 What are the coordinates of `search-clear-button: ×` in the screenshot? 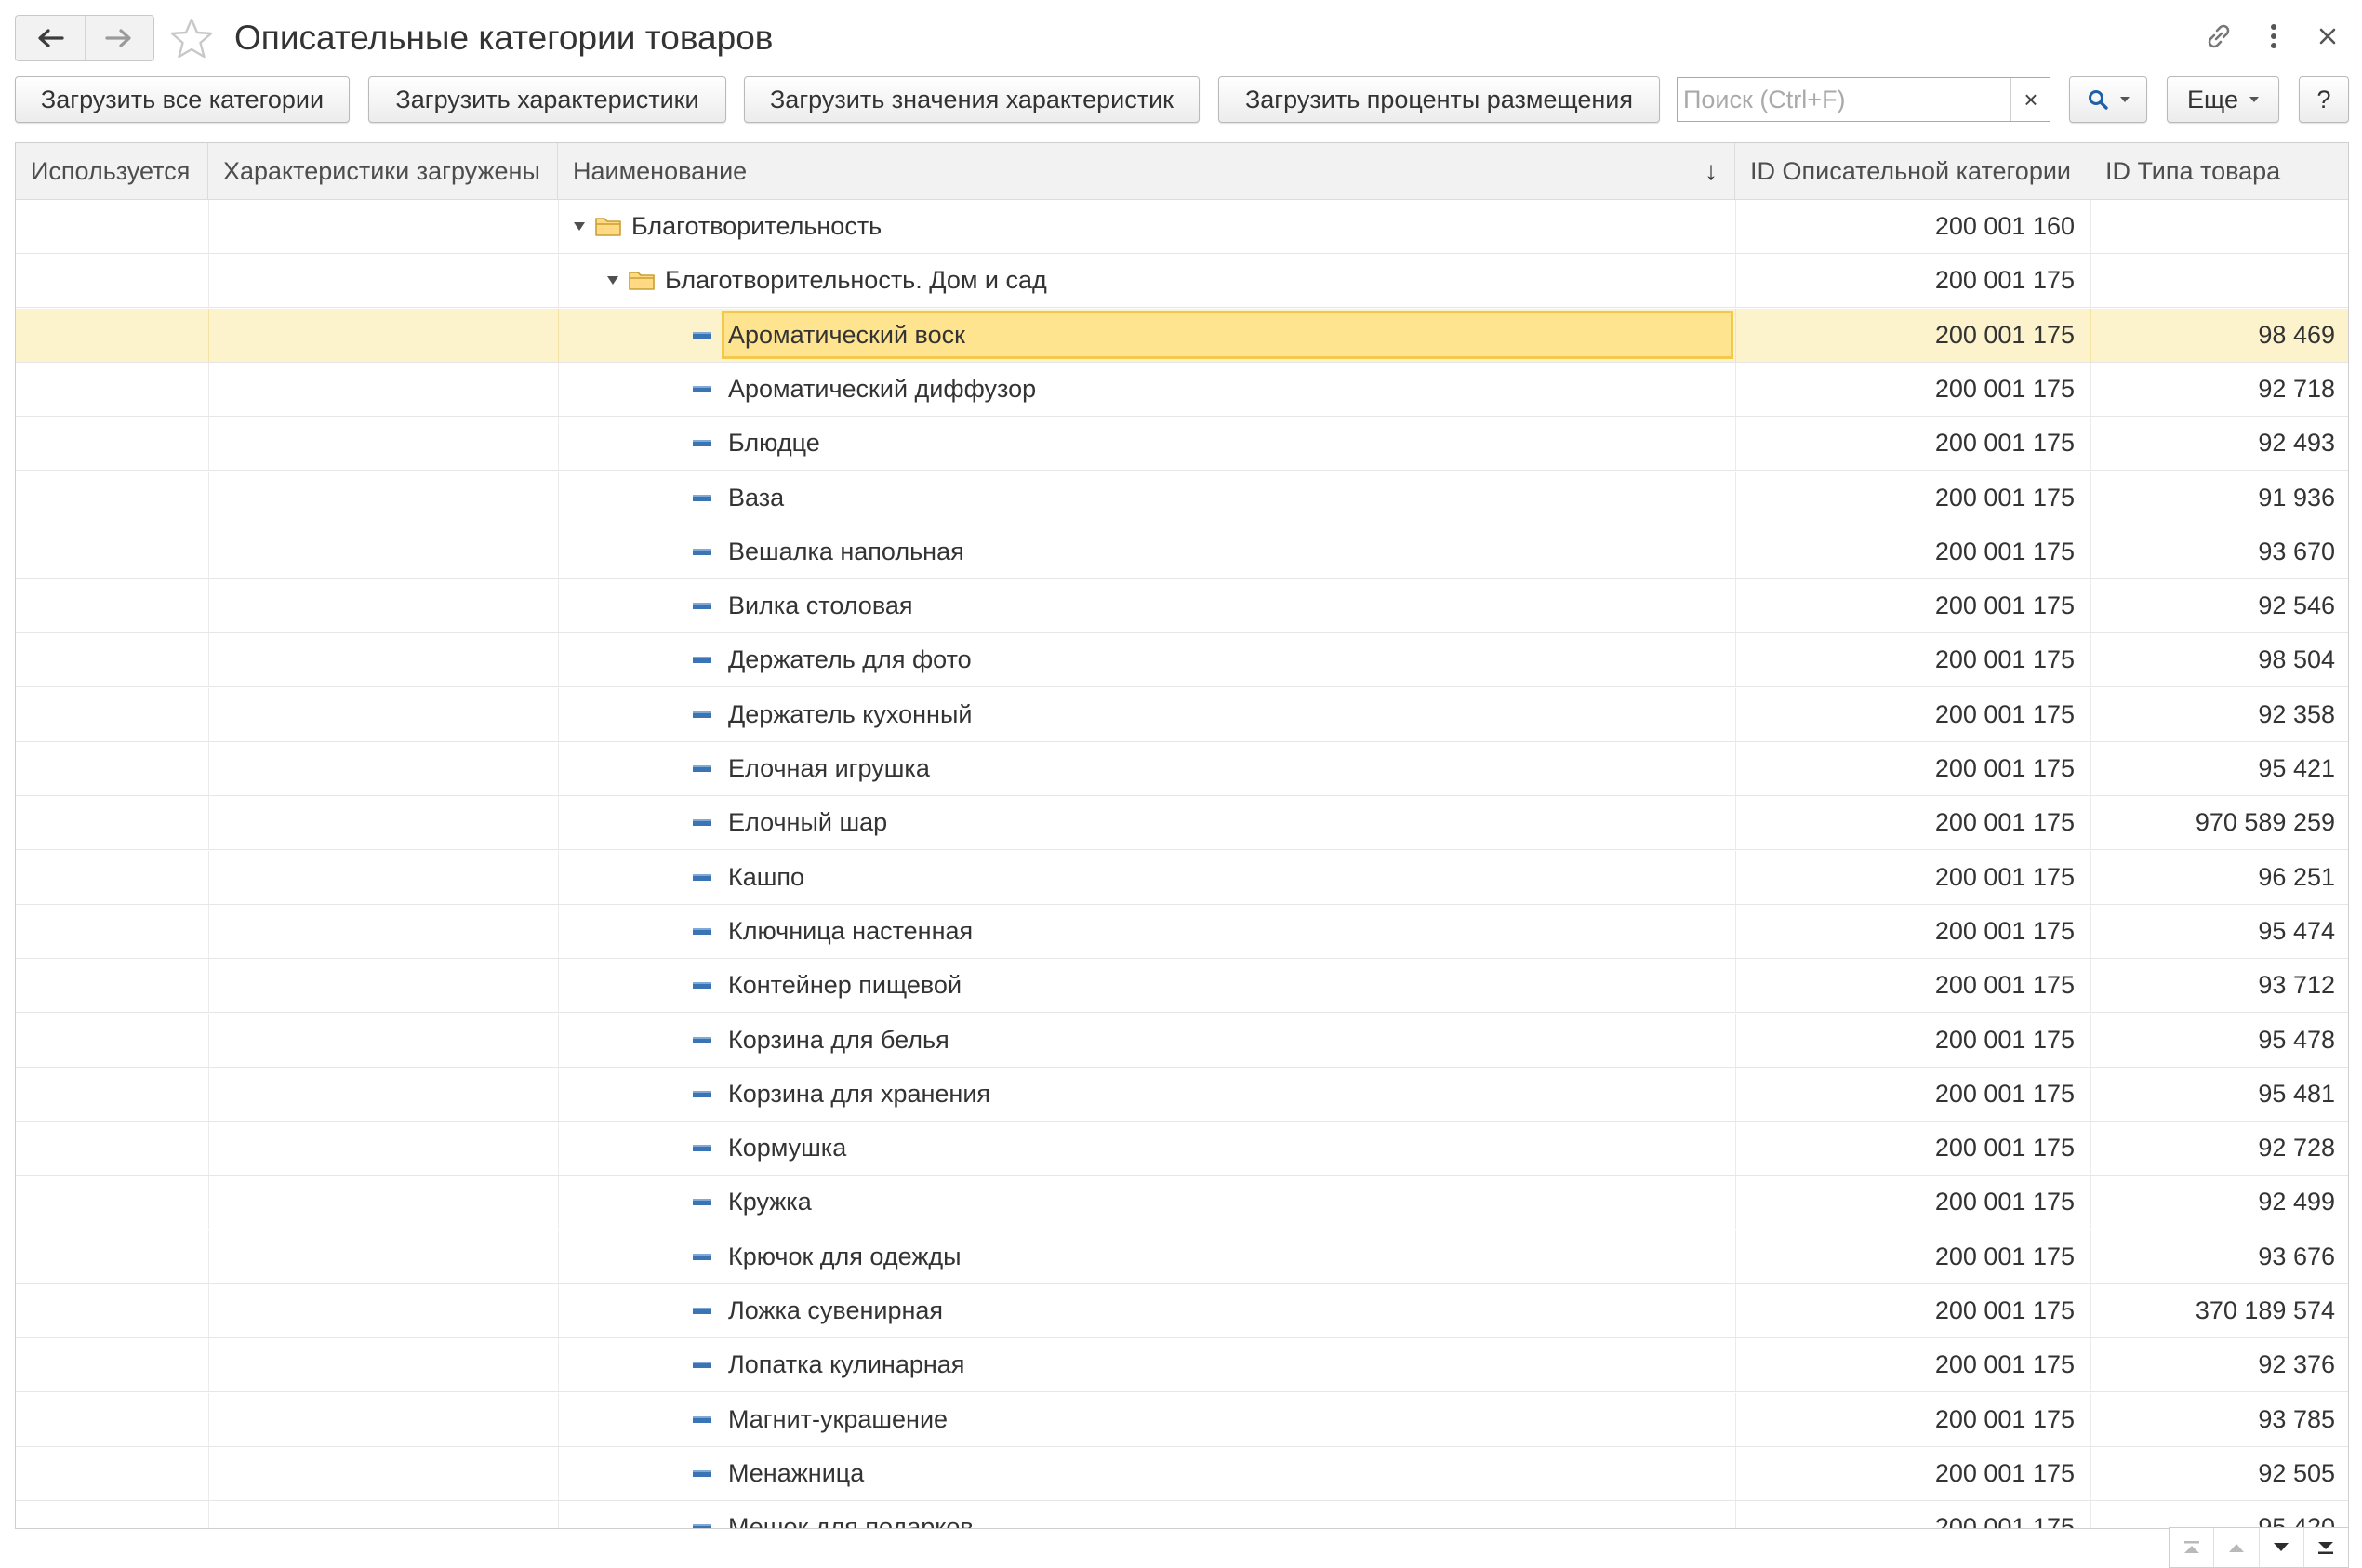 It's located at (2030, 99).